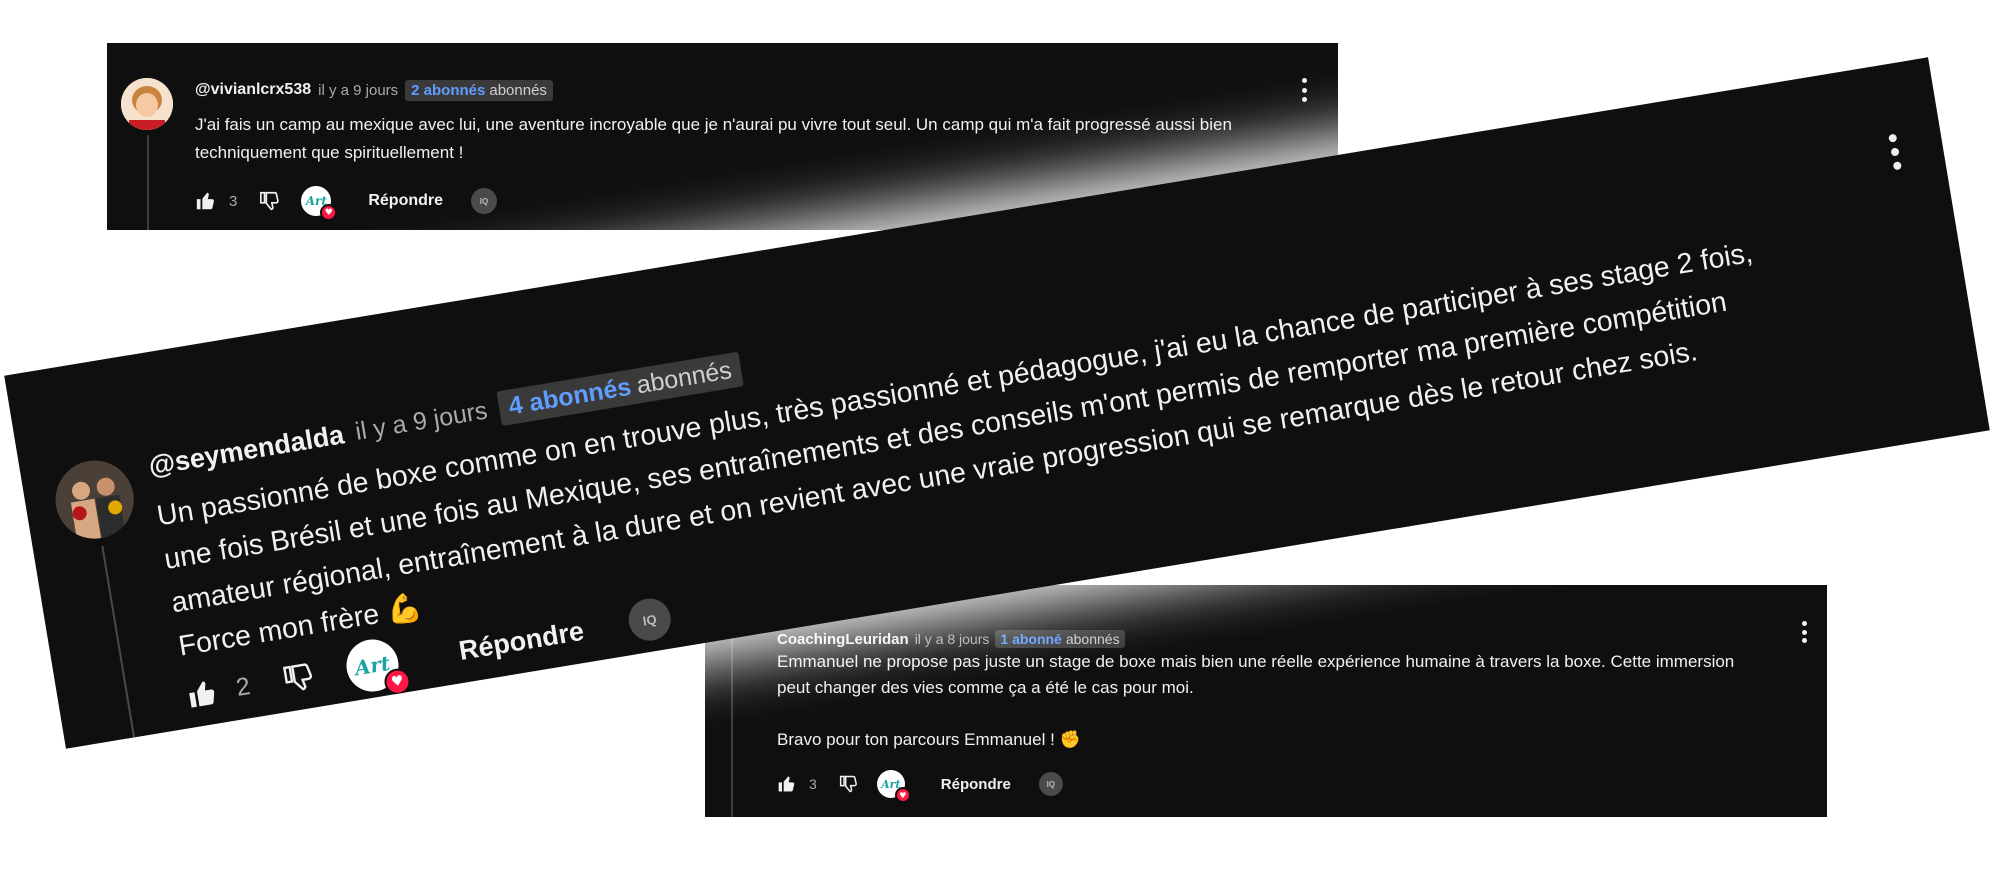 This screenshot has width=2000, height=875. What do you see at coordinates (570, 396) in the screenshot?
I see `subscriber-count: 4 abonnés` at bounding box center [570, 396].